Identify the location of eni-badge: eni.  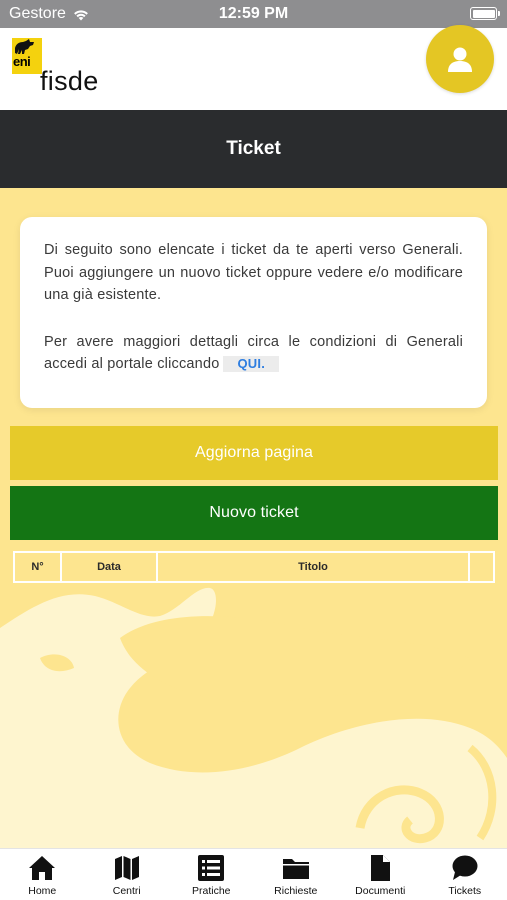
(27, 56).